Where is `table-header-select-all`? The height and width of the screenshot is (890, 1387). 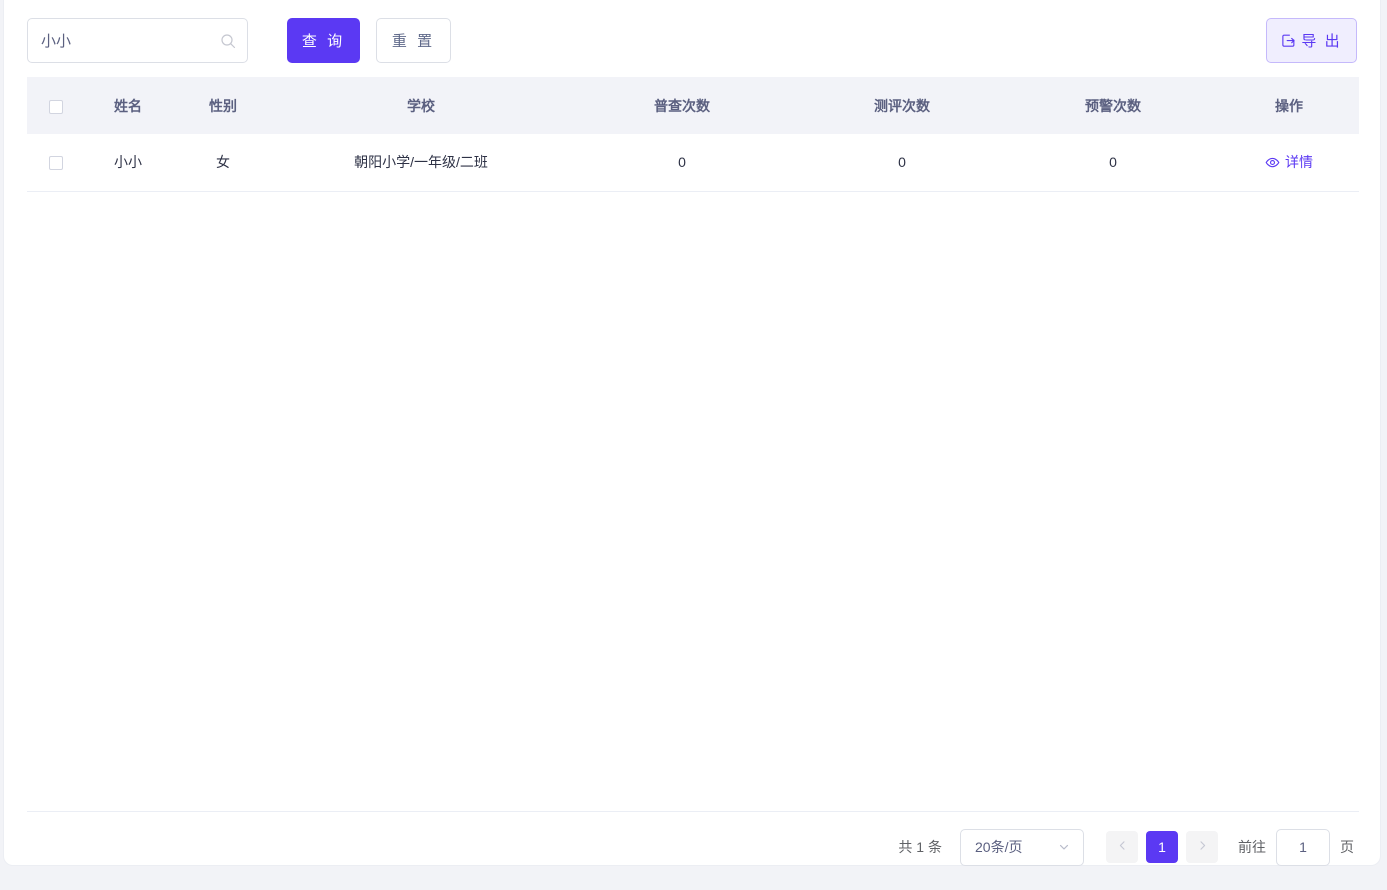
table-header-select-all is located at coordinates (56, 105).